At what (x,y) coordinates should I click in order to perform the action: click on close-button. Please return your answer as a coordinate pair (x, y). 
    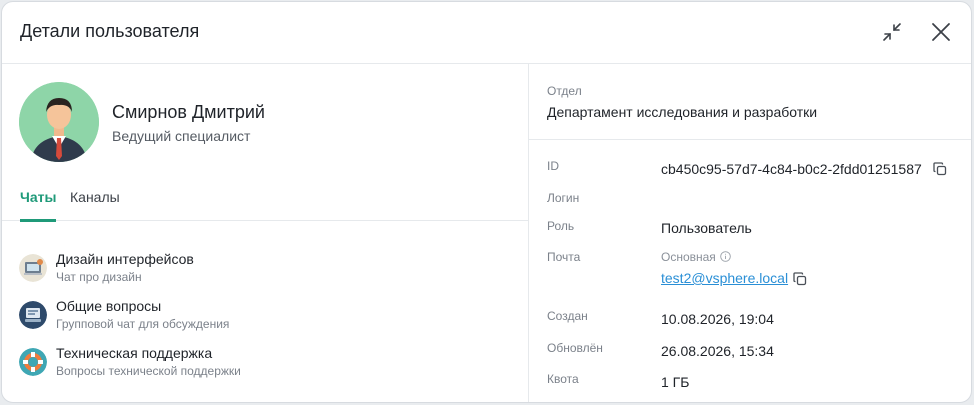
    Looking at the image, I should click on (941, 32).